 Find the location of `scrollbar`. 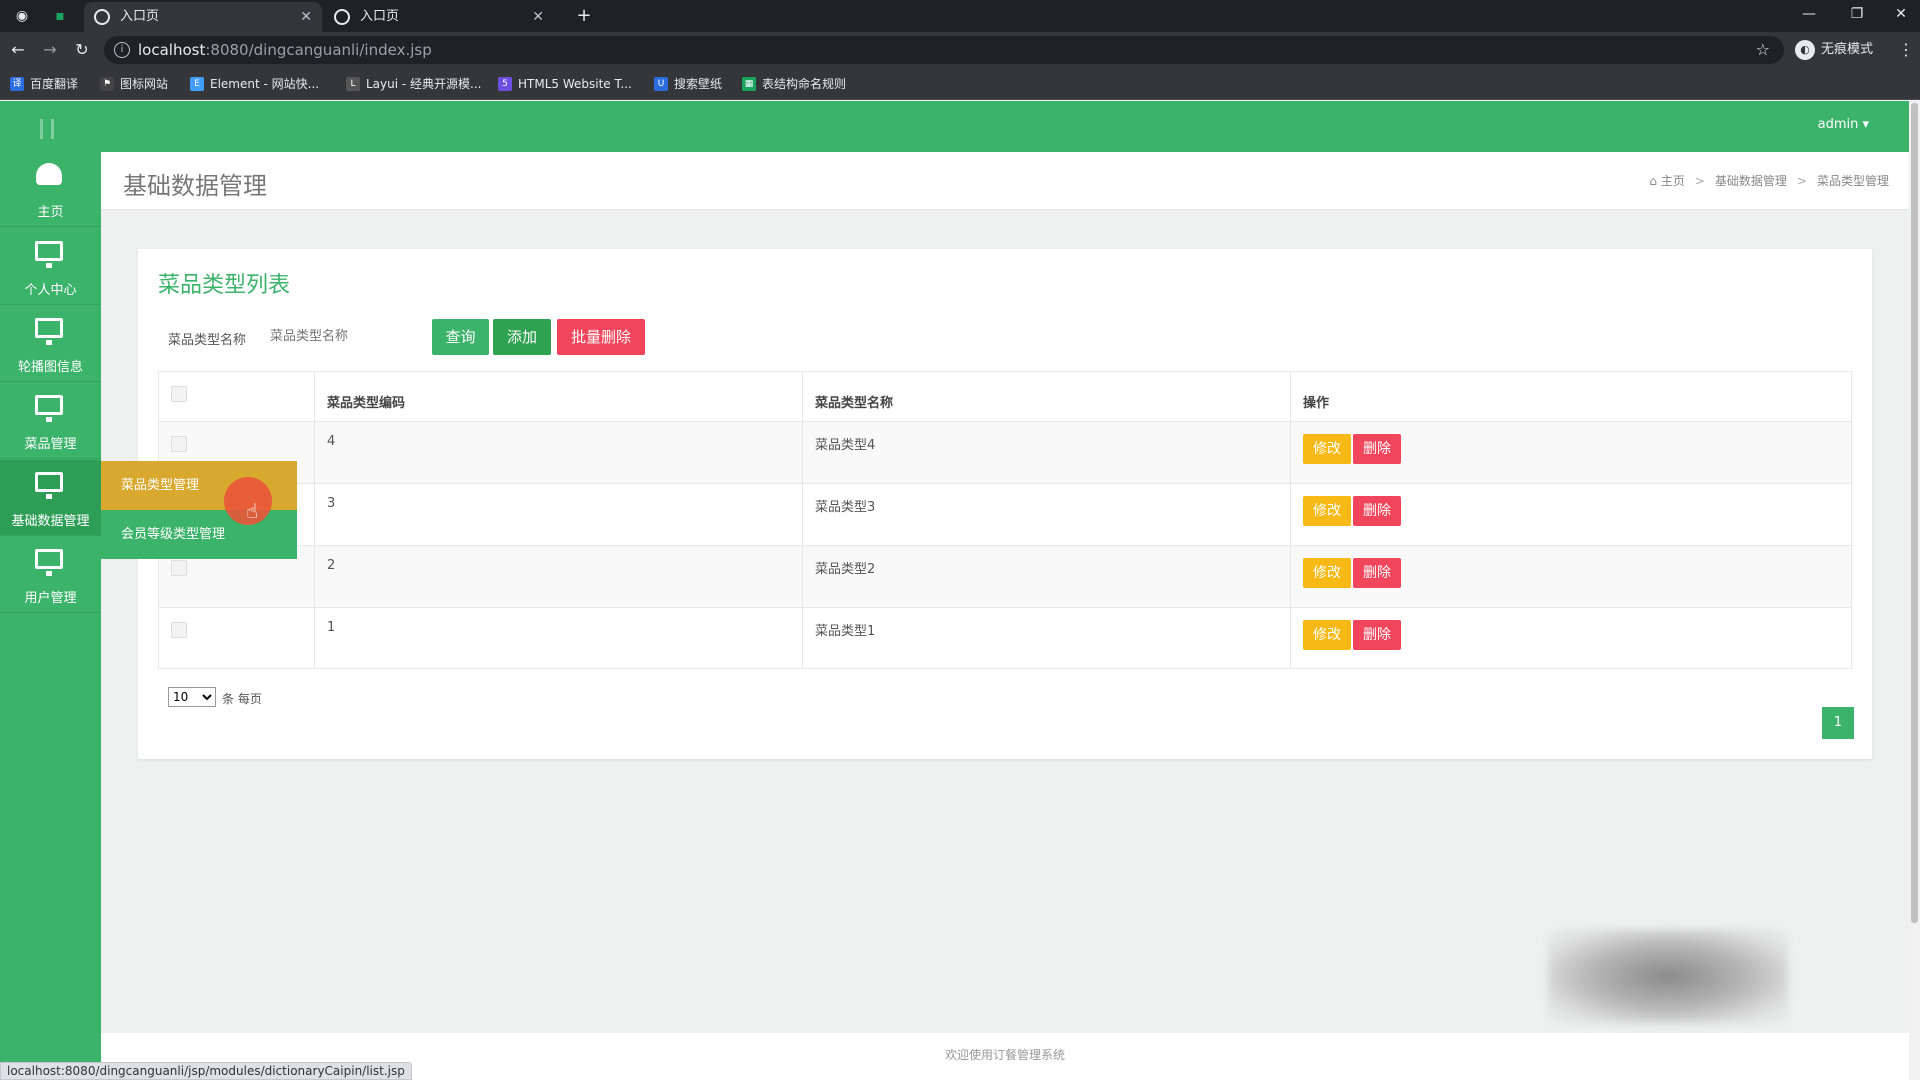

scrollbar is located at coordinates (1914, 590).